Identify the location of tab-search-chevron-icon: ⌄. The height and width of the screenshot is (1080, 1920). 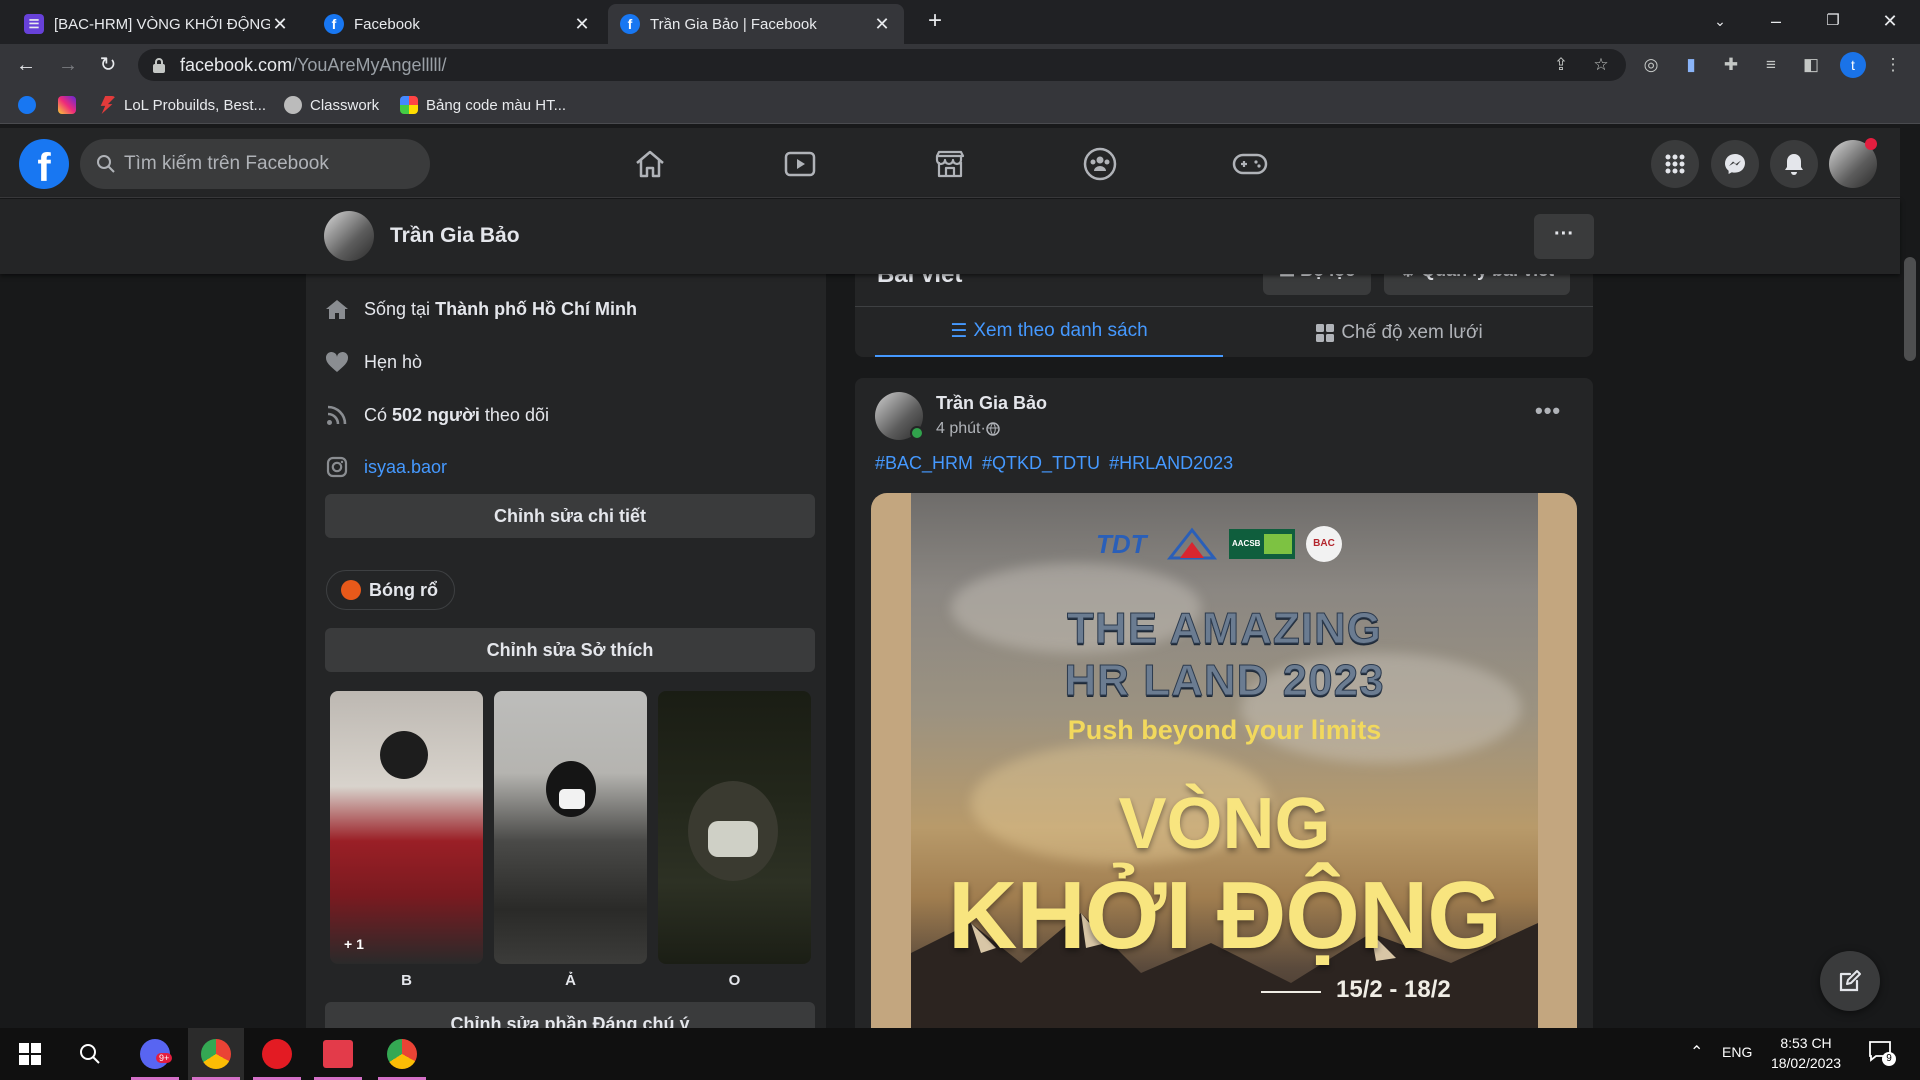
(1720, 21).